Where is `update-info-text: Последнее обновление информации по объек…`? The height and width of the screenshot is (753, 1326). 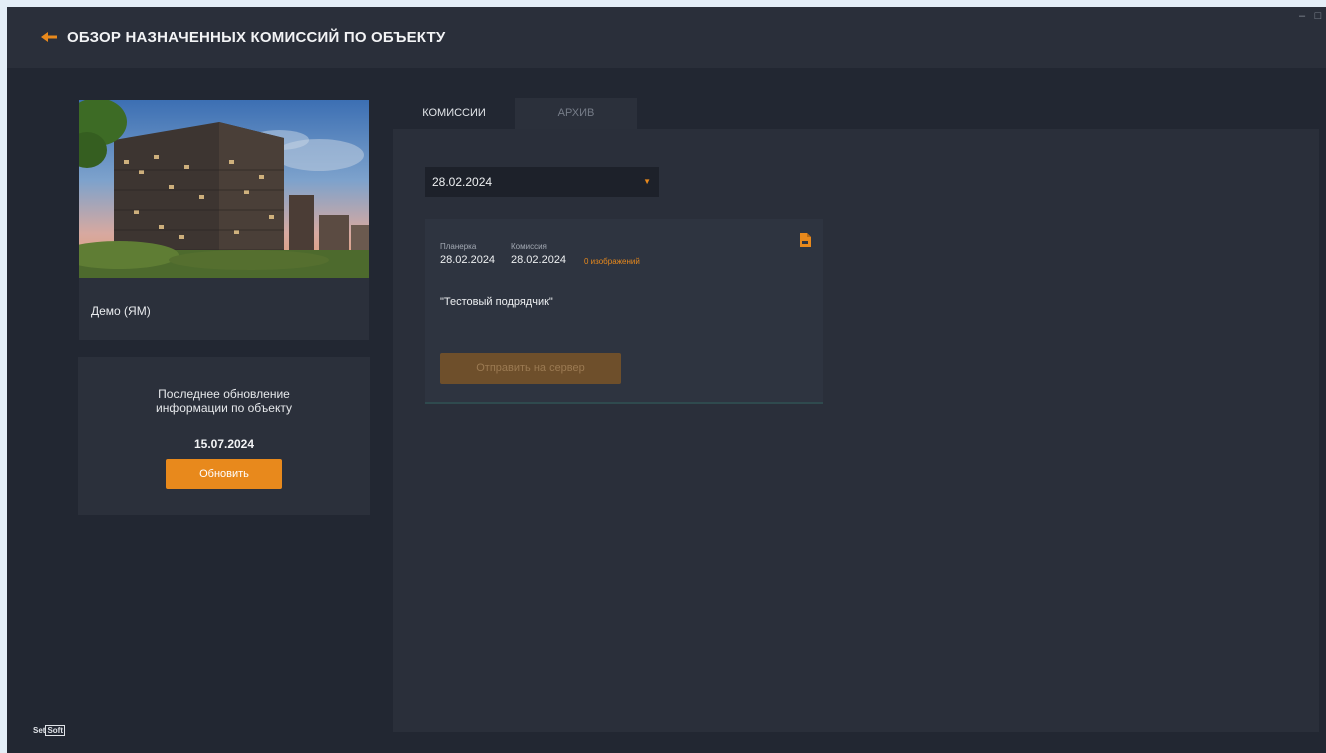 update-info-text: Последнее обновление информации по объек… is located at coordinates (224, 401).